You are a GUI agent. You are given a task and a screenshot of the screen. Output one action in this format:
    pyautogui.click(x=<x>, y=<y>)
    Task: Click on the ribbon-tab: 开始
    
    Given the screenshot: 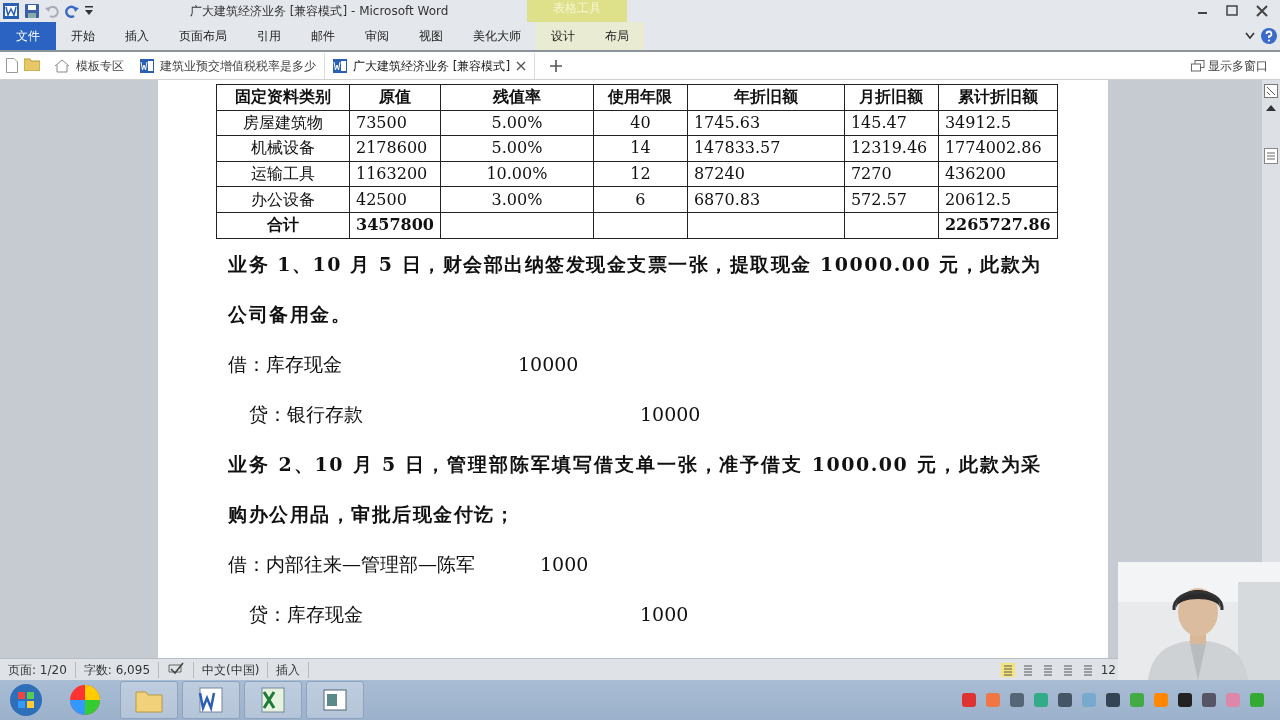 What is the action you would take?
    pyautogui.click(x=83, y=36)
    